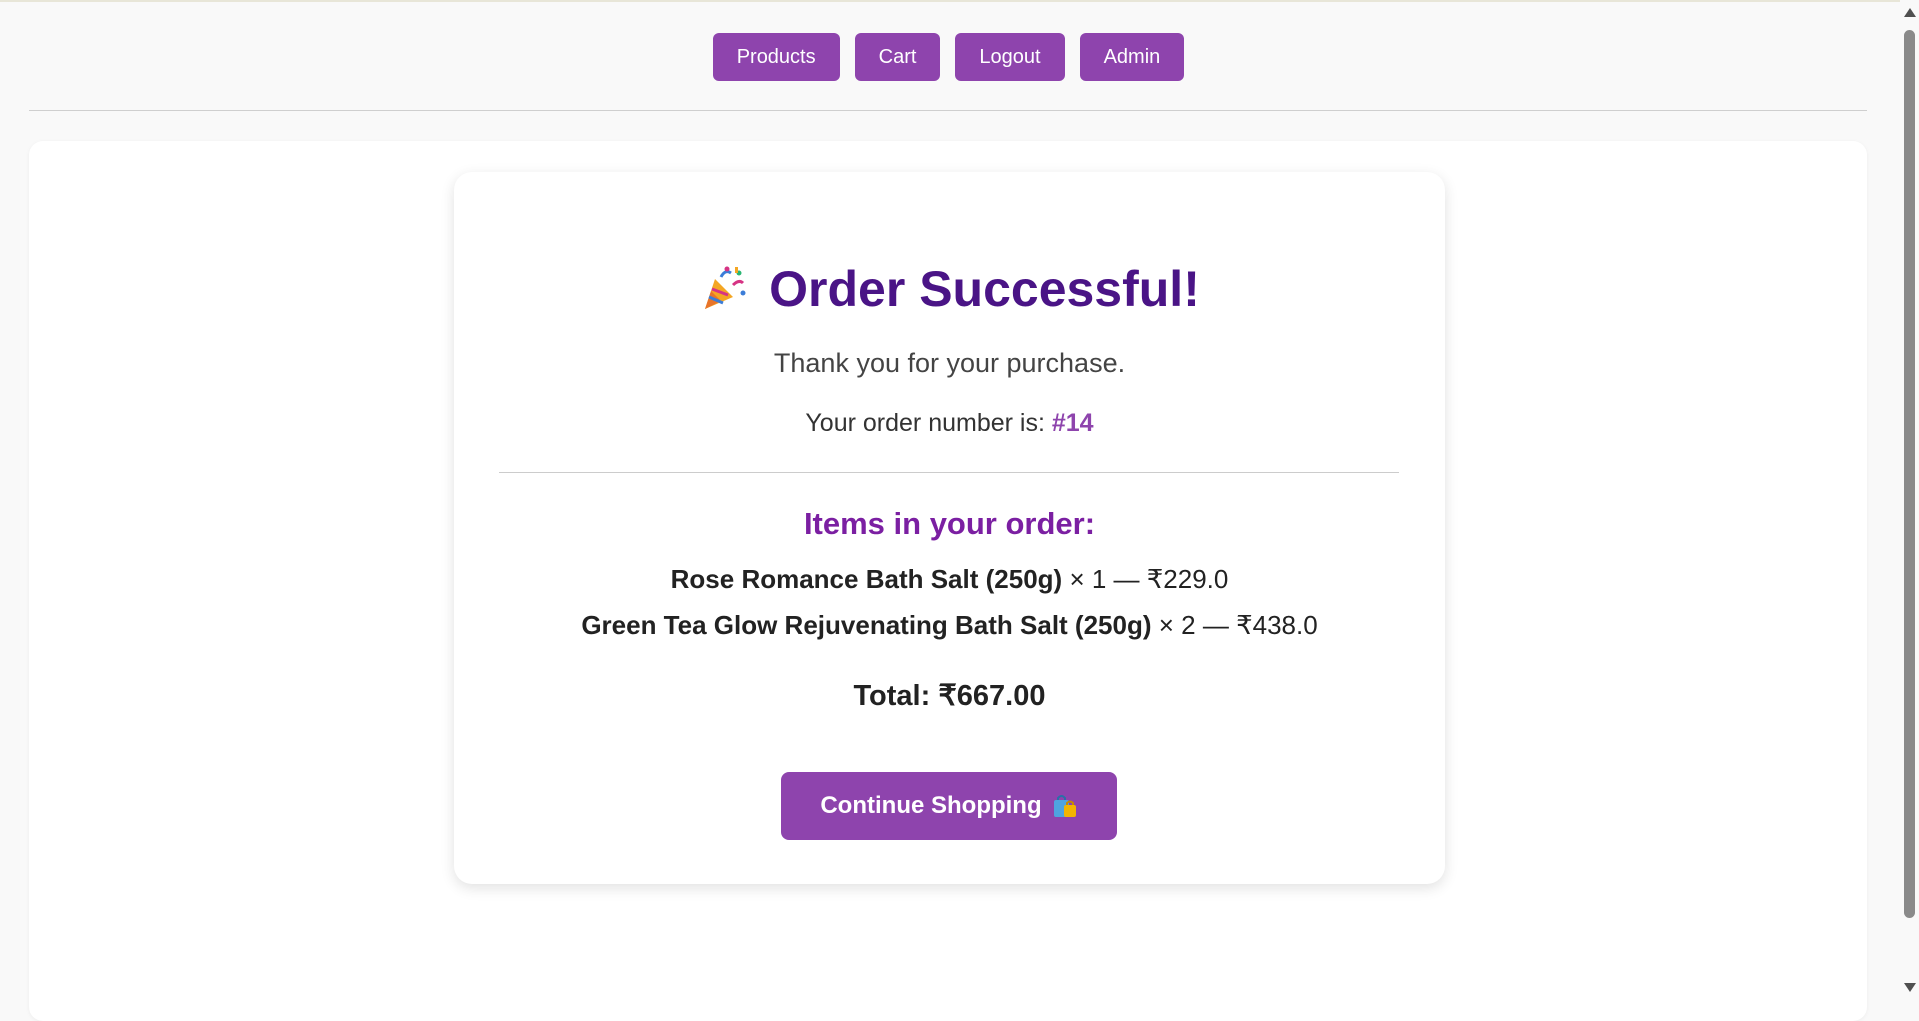  Describe the element at coordinates (897, 57) in the screenshot. I see `cart-button: Cart` at that location.